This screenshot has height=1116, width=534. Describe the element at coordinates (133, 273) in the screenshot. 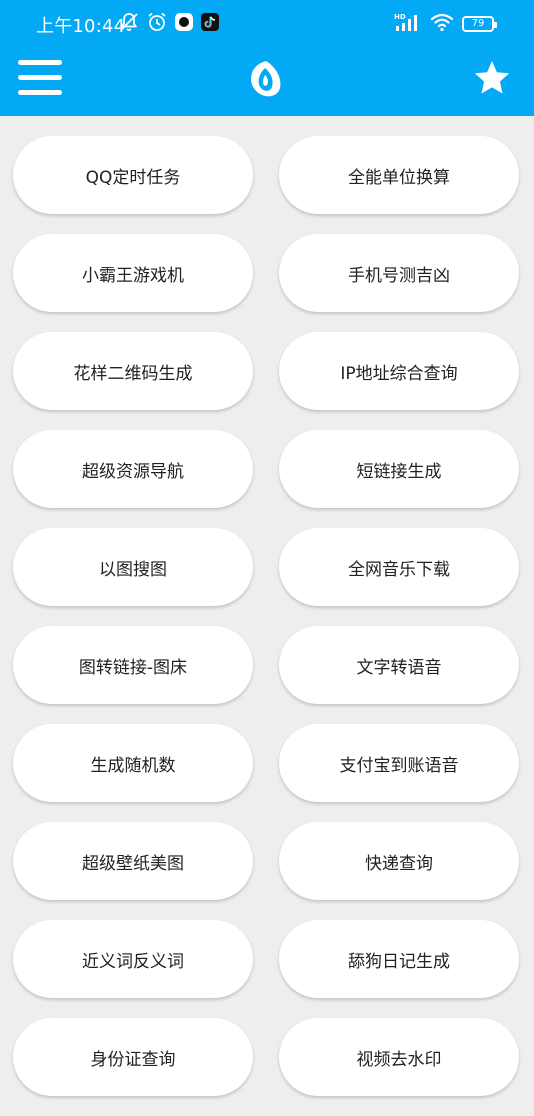

I see `tool-button: 小霸王游戏机` at that location.